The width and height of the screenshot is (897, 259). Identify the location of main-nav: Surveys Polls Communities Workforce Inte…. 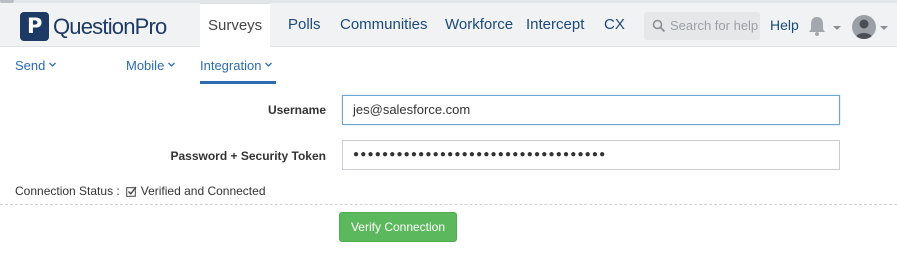
(320, 25).